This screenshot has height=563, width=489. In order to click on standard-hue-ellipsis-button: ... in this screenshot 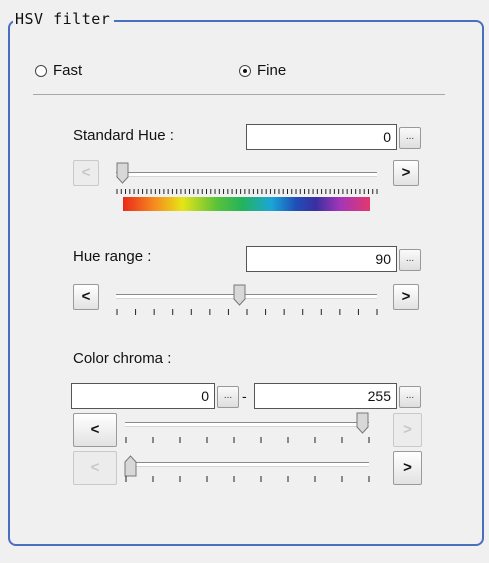, I will do `click(410, 138)`.